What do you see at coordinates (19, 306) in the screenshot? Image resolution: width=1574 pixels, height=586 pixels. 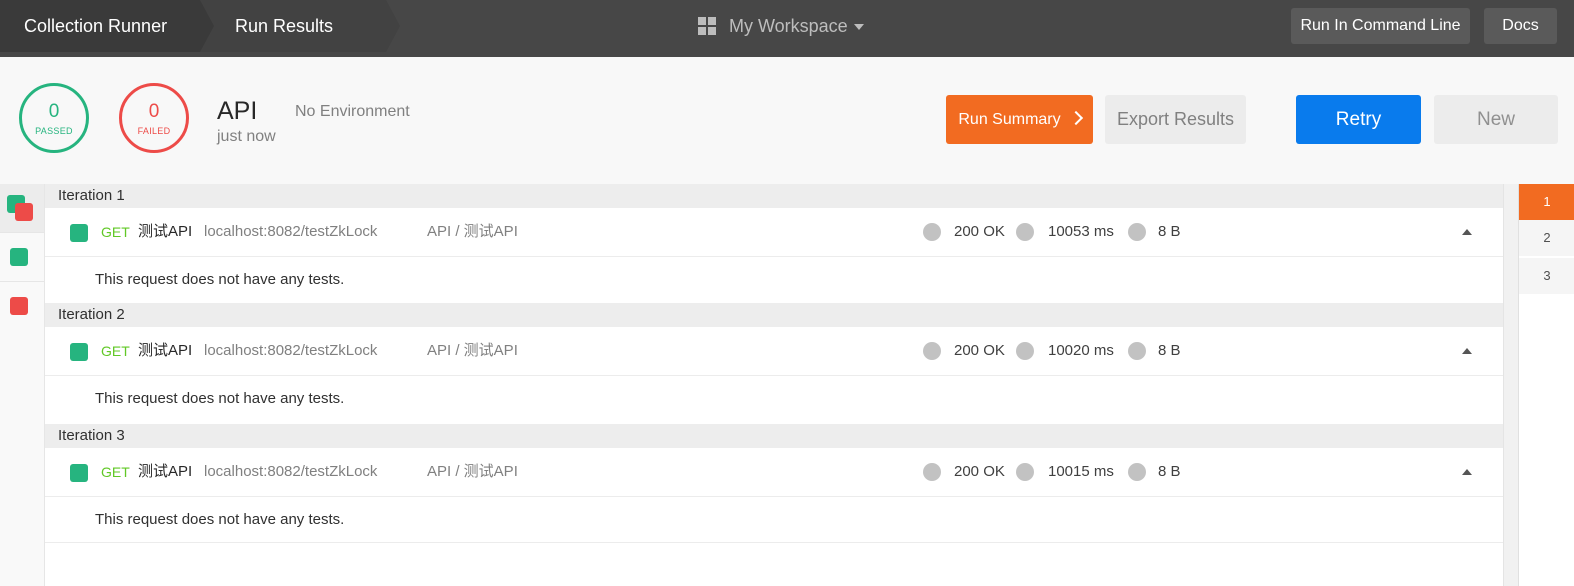 I see `filter-failed-icon` at bounding box center [19, 306].